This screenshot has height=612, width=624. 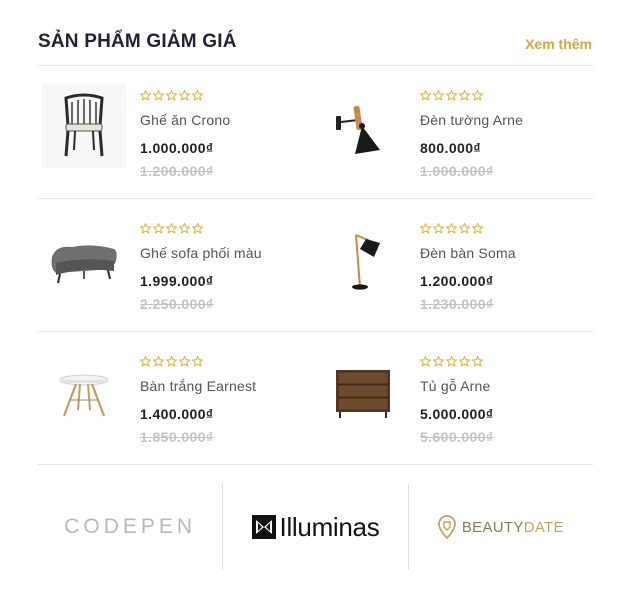 What do you see at coordinates (543, 527) in the screenshot?
I see `beautydate-word-2: DATE` at bounding box center [543, 527].